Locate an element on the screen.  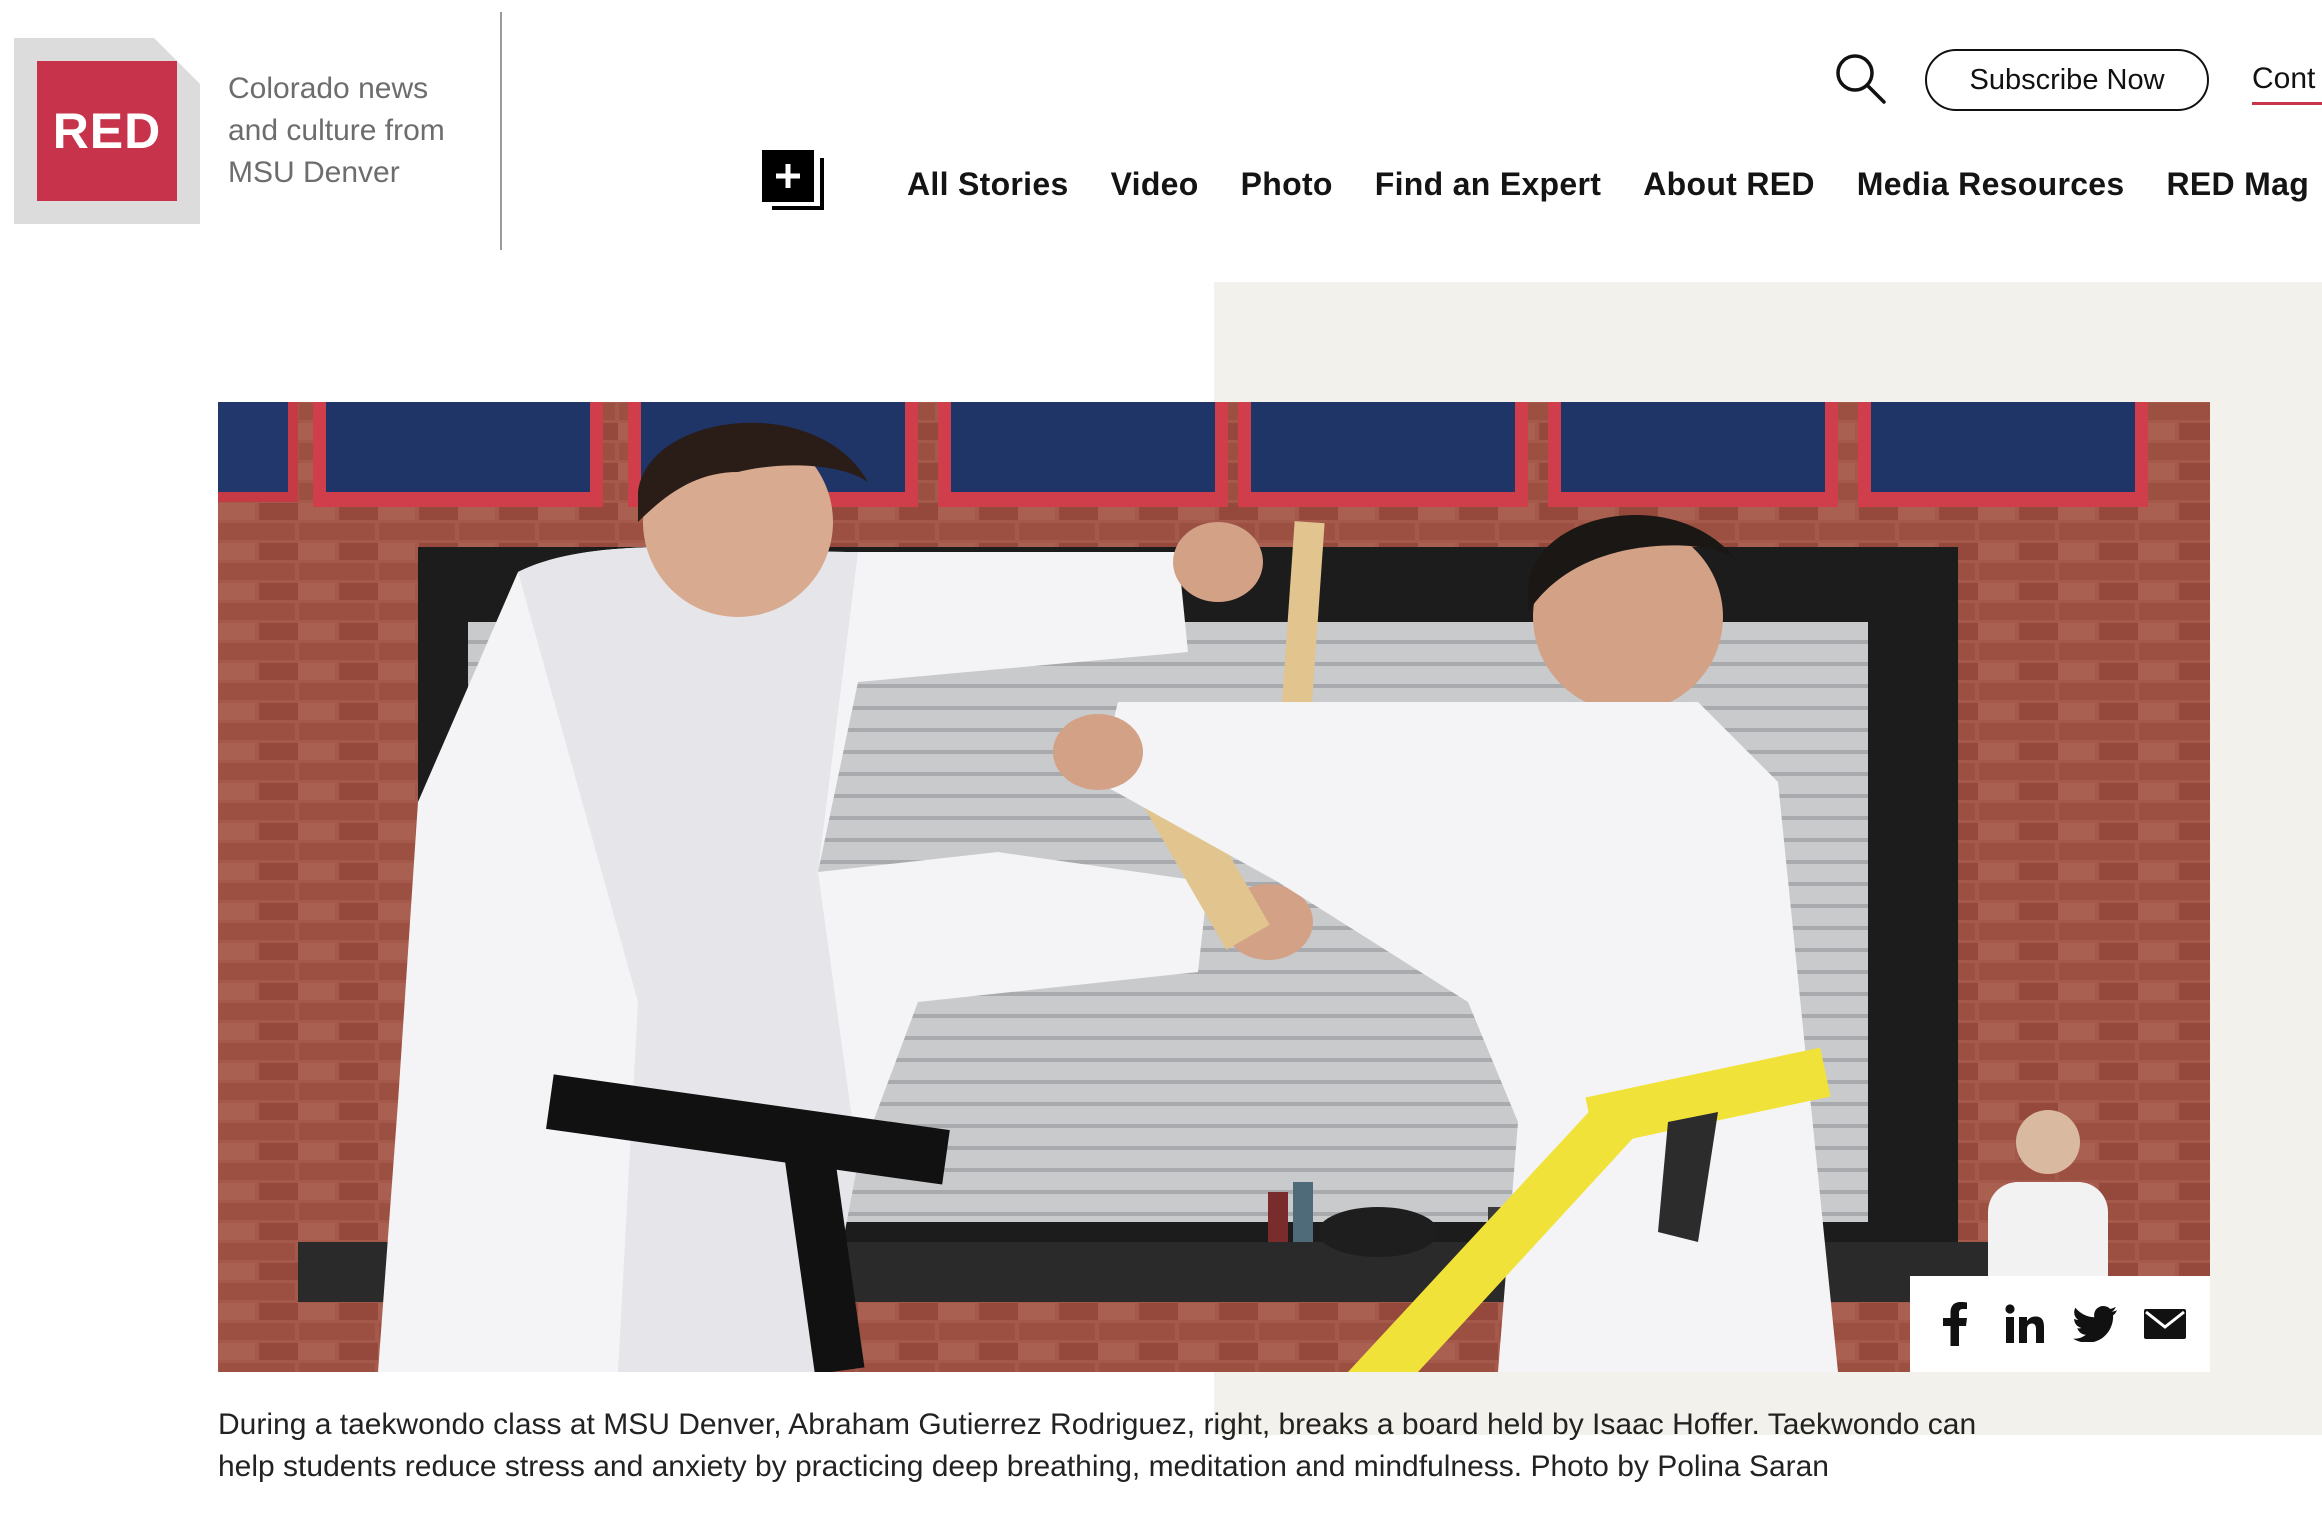
nav-item-about-red: About RED is located at coordinates (1729, 184).